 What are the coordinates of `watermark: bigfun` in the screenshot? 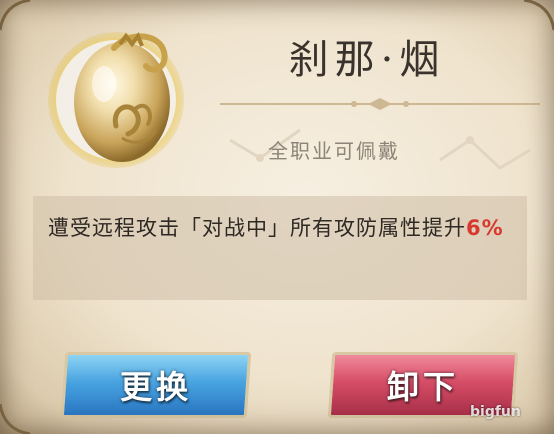 It's located at (495, 412).